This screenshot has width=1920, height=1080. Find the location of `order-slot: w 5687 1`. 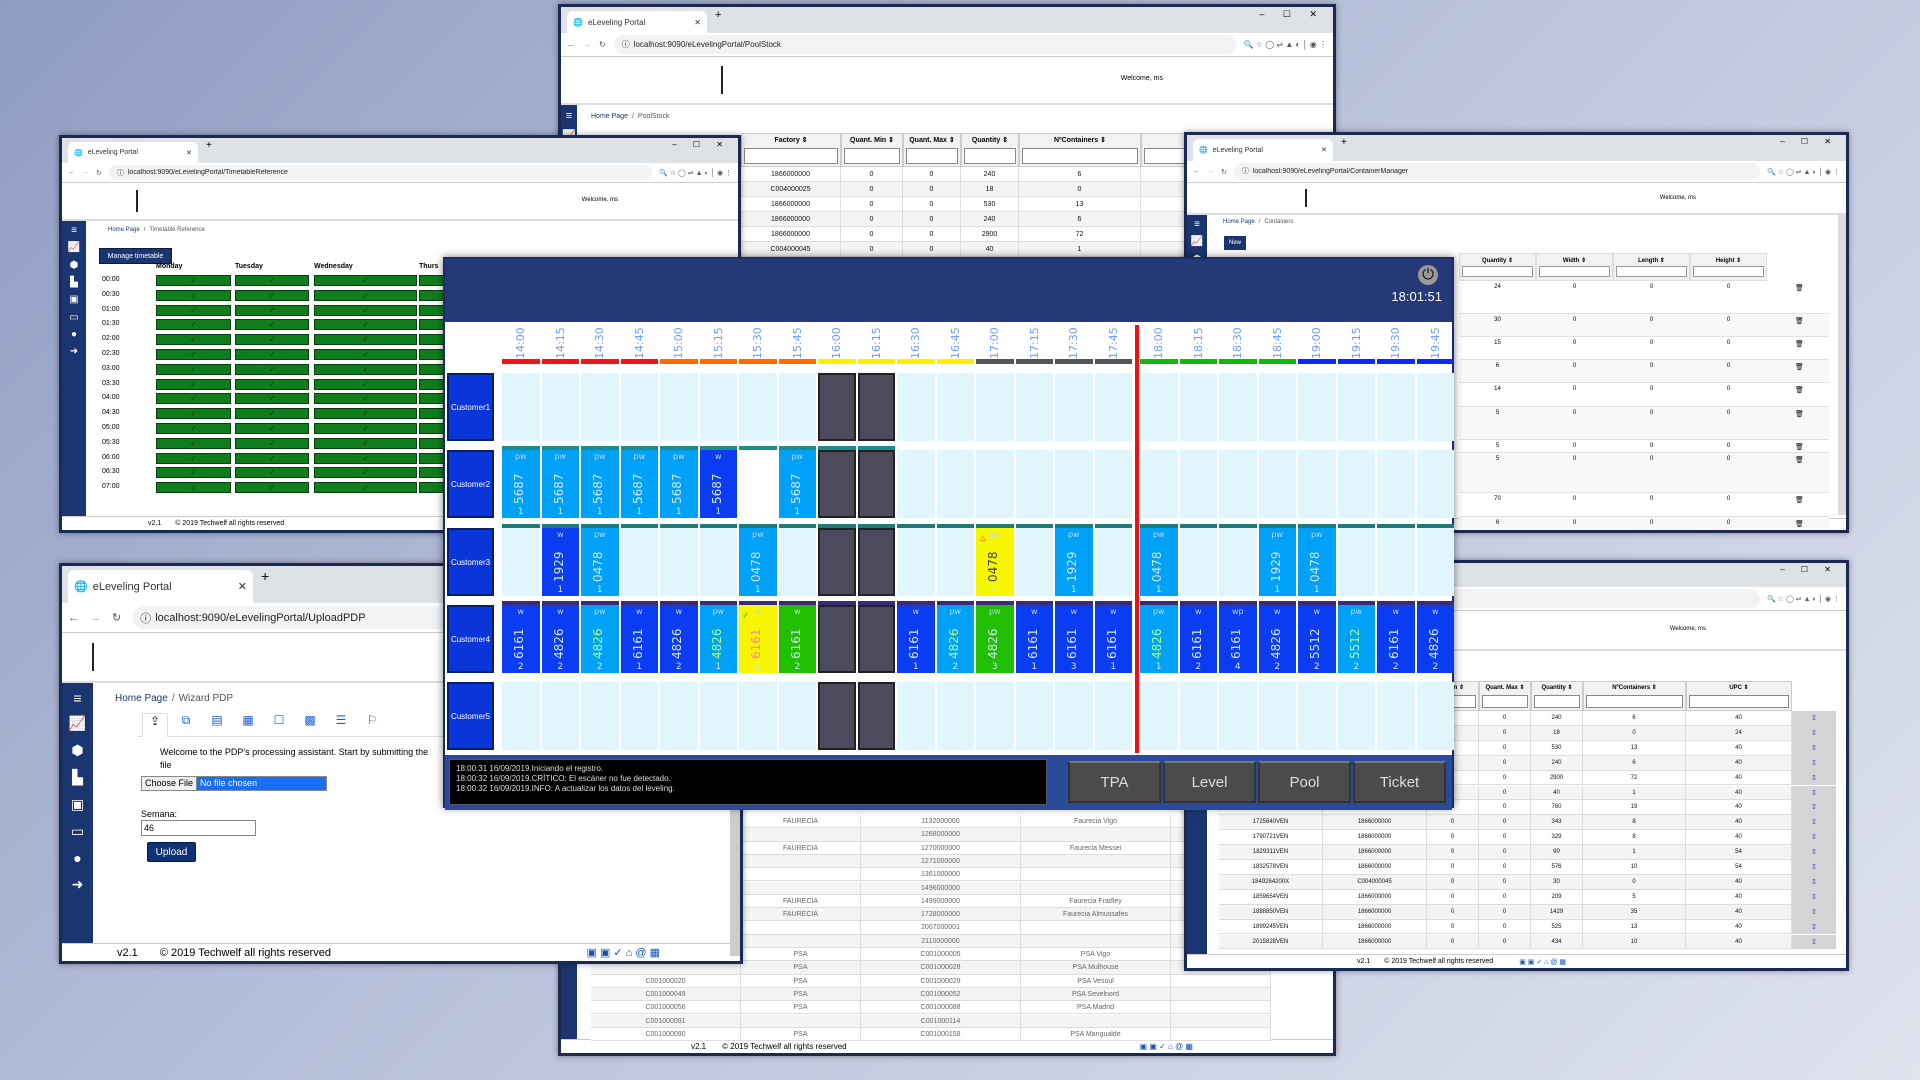

order-slot: w 5687 1 is located at coordinates (718, 484).